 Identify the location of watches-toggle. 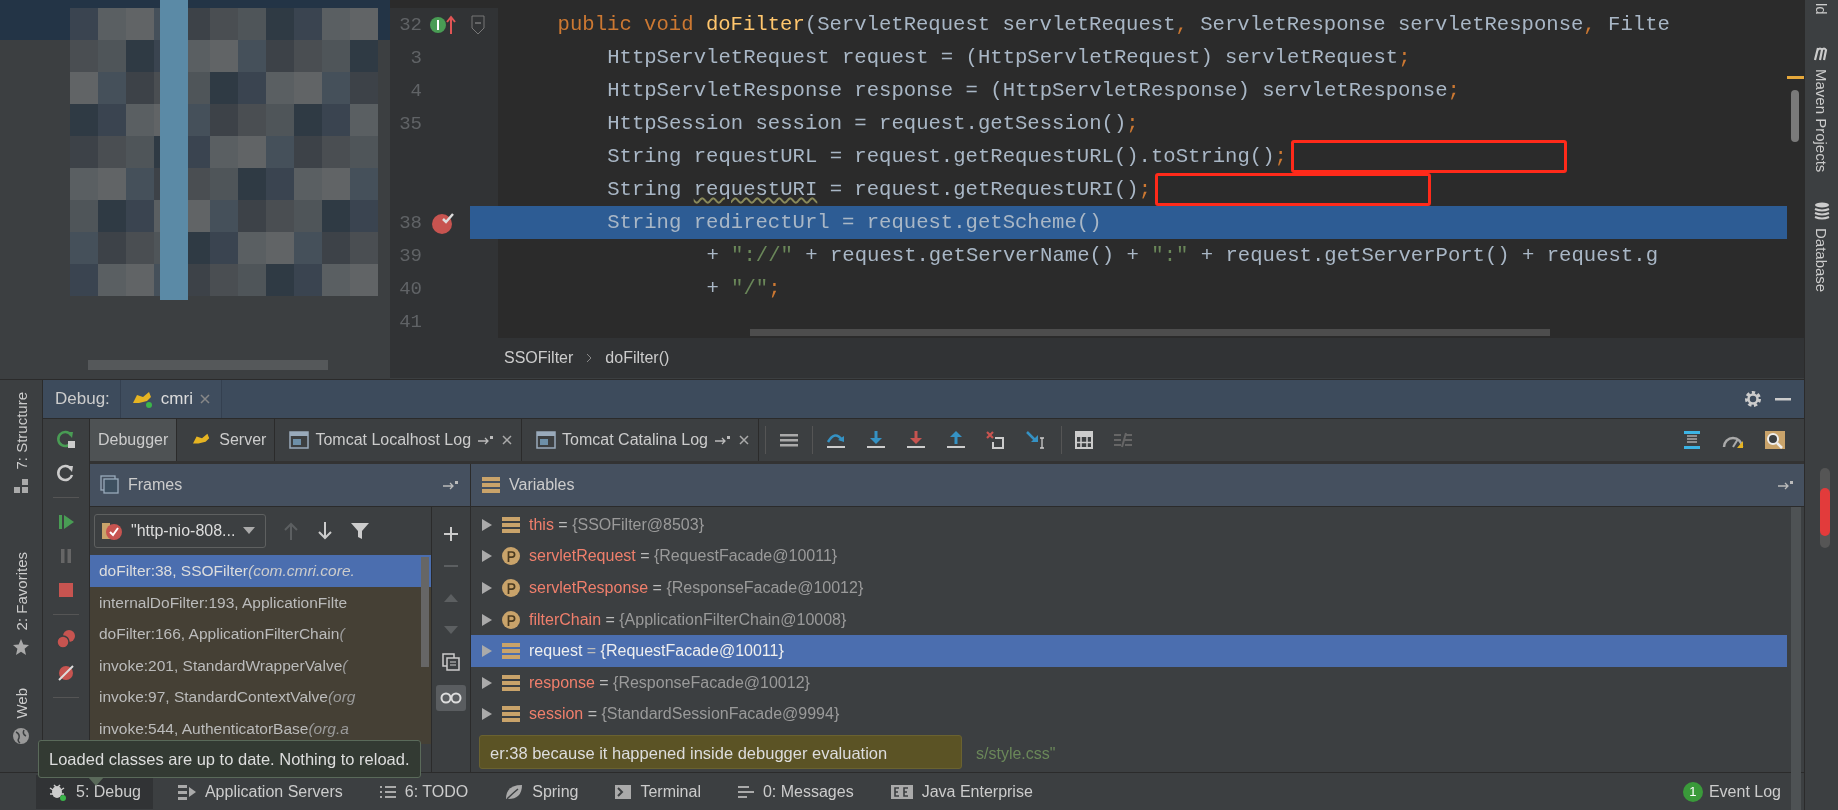
(451, 698).